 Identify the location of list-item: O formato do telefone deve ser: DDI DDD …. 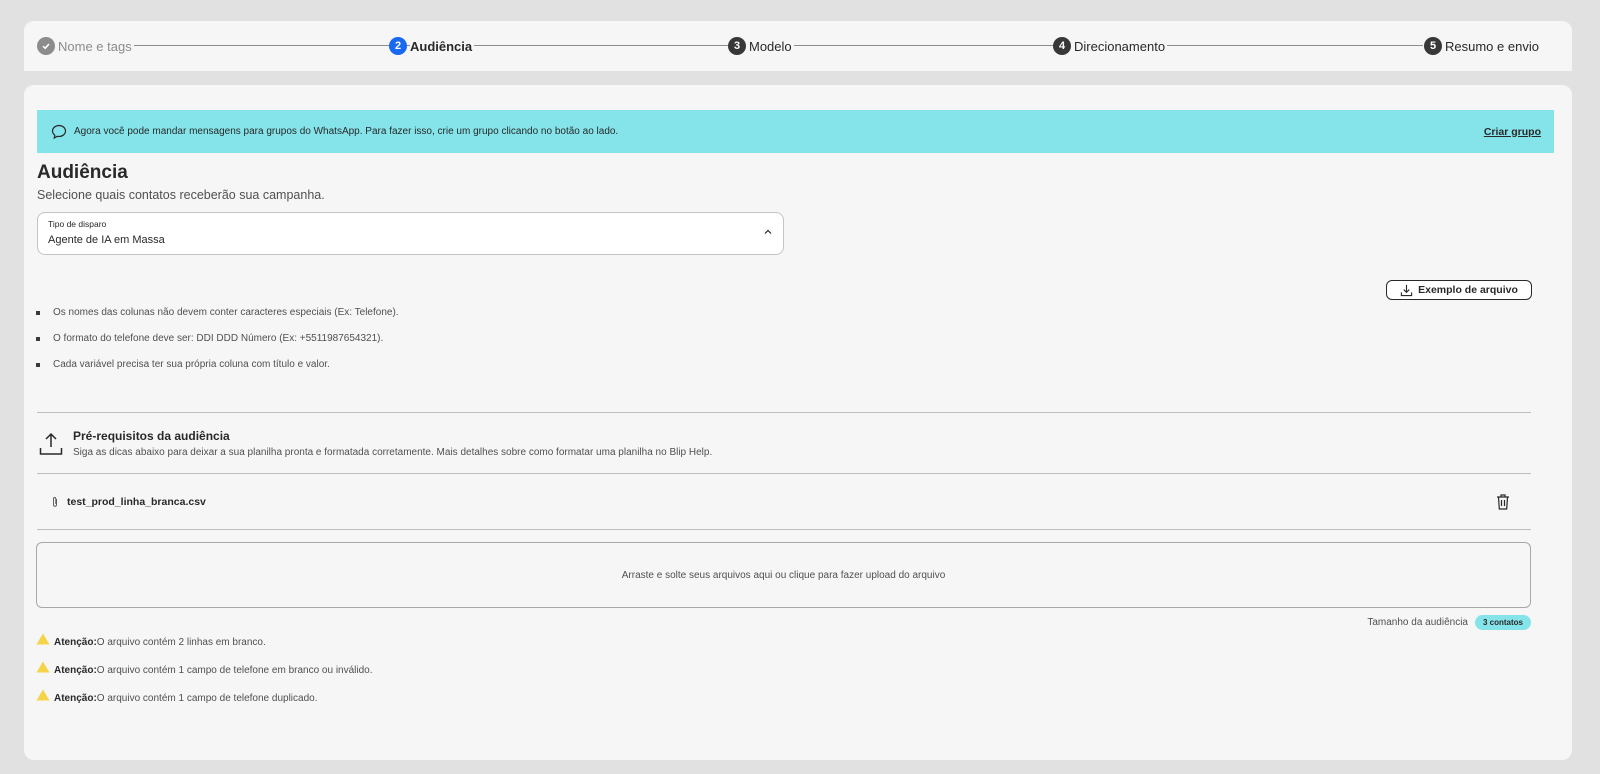
(209, 338).